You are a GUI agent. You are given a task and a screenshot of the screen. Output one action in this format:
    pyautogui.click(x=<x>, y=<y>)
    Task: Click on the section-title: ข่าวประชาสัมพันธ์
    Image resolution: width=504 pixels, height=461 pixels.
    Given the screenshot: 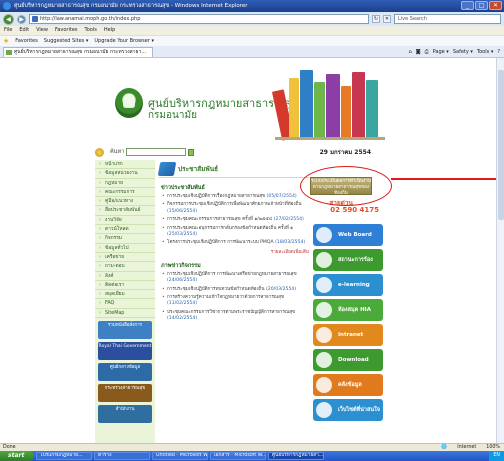 What is the action you would take?
    pyautogui.click(x=183, y=188)
    